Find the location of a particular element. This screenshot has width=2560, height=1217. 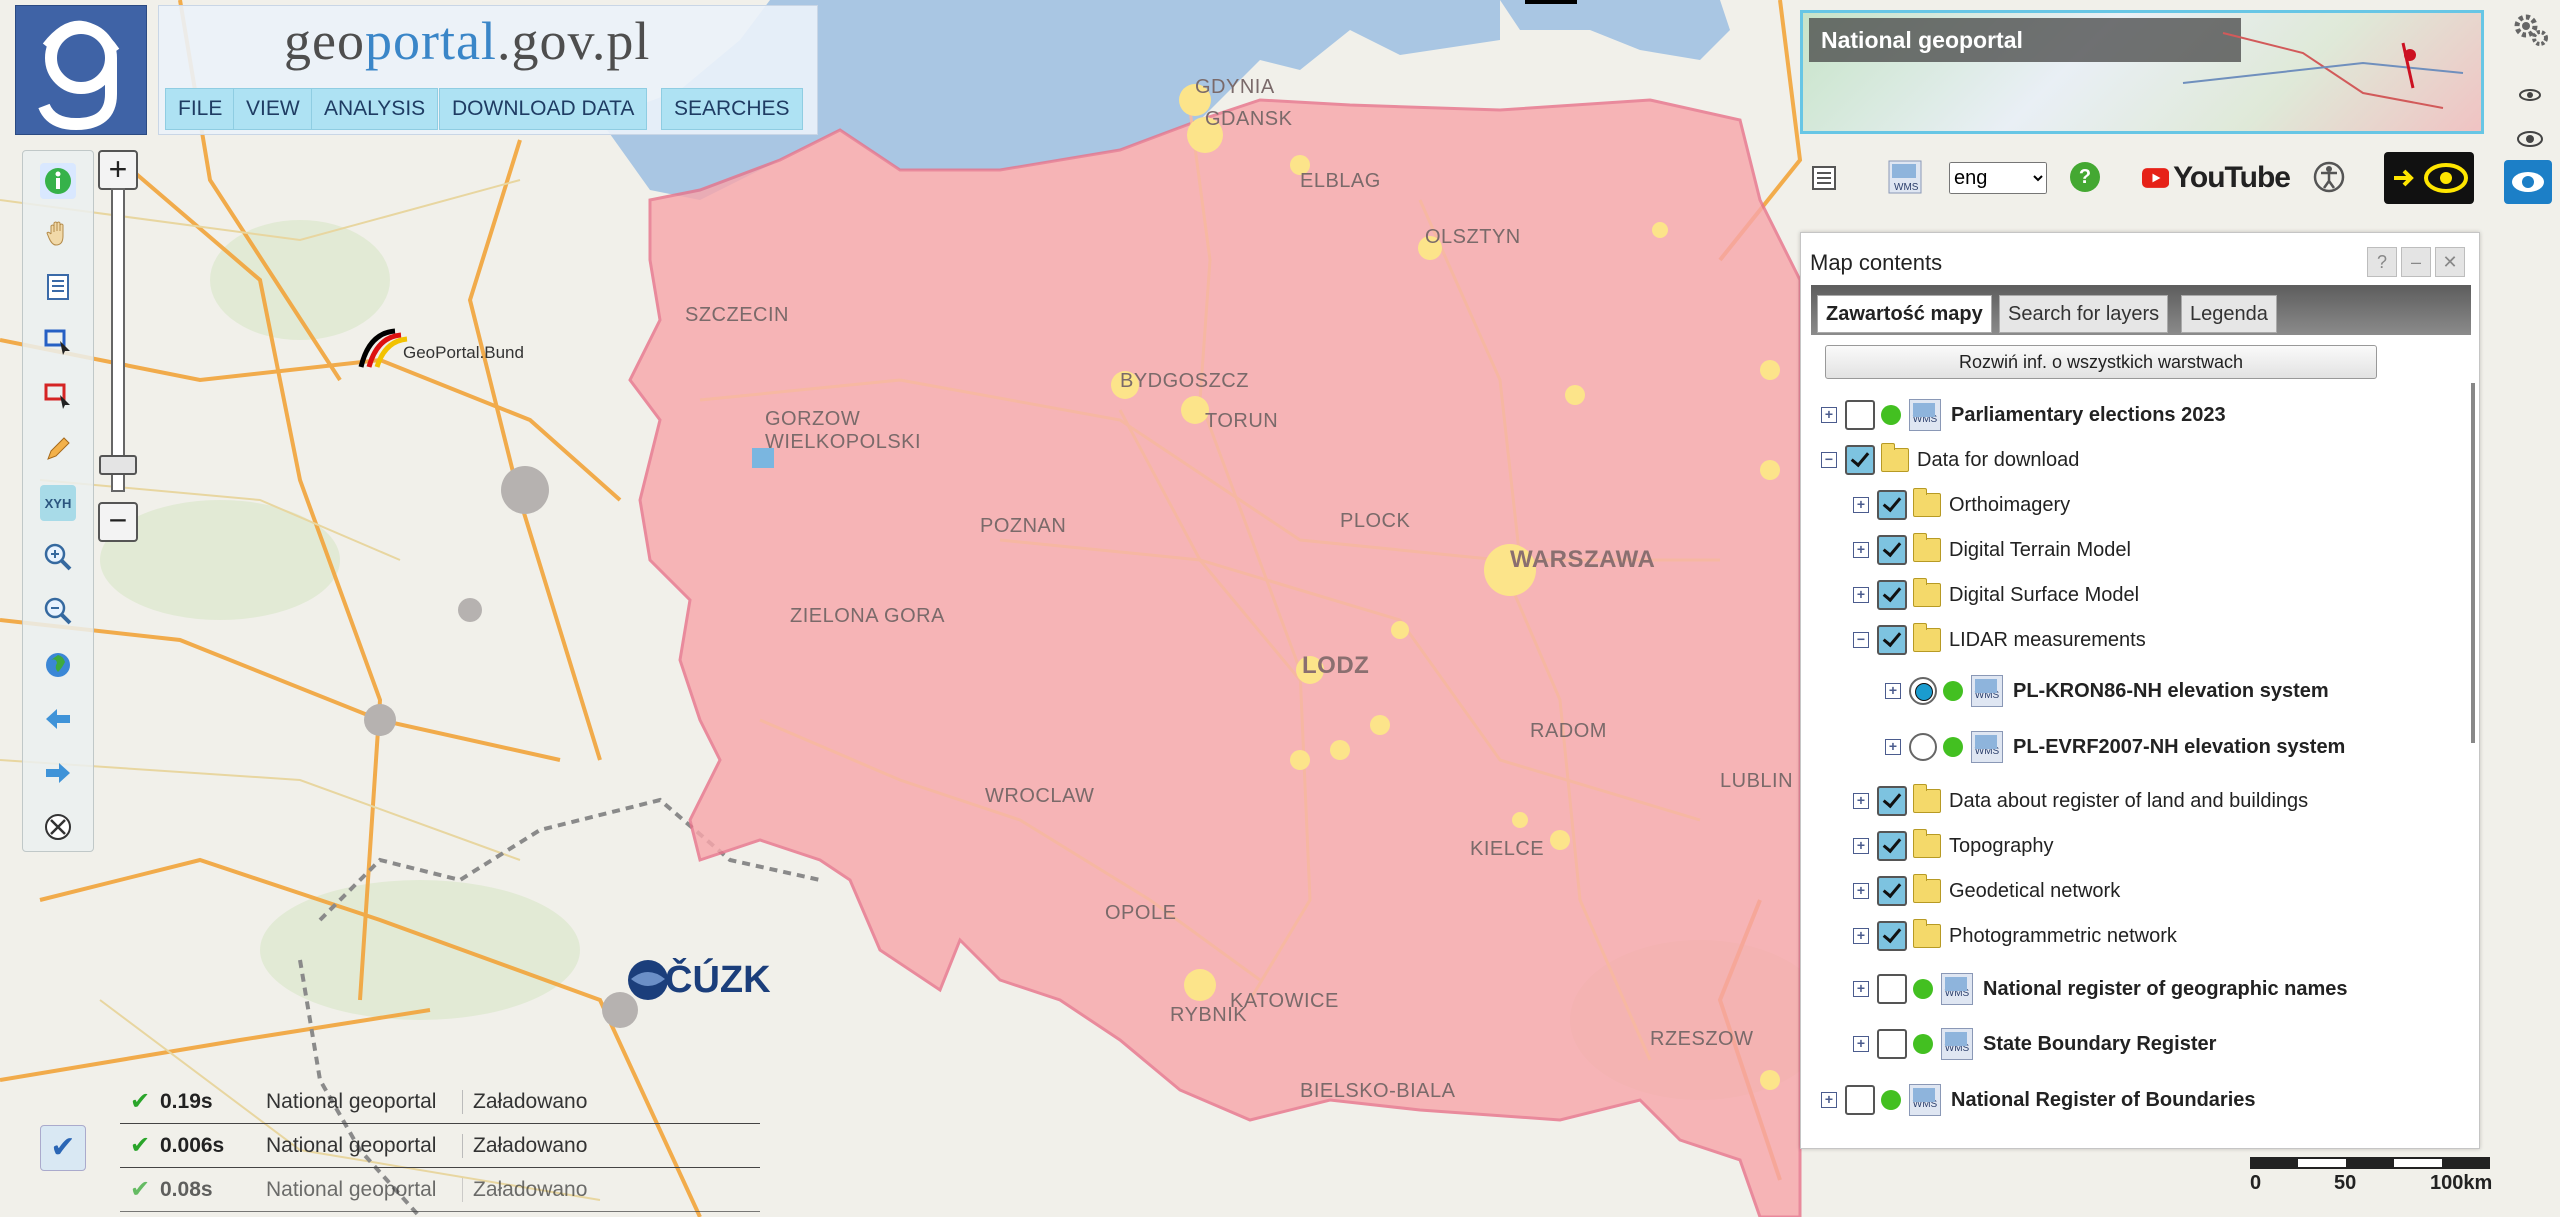

eye-small-icon is located at coordinates (2530, 94).